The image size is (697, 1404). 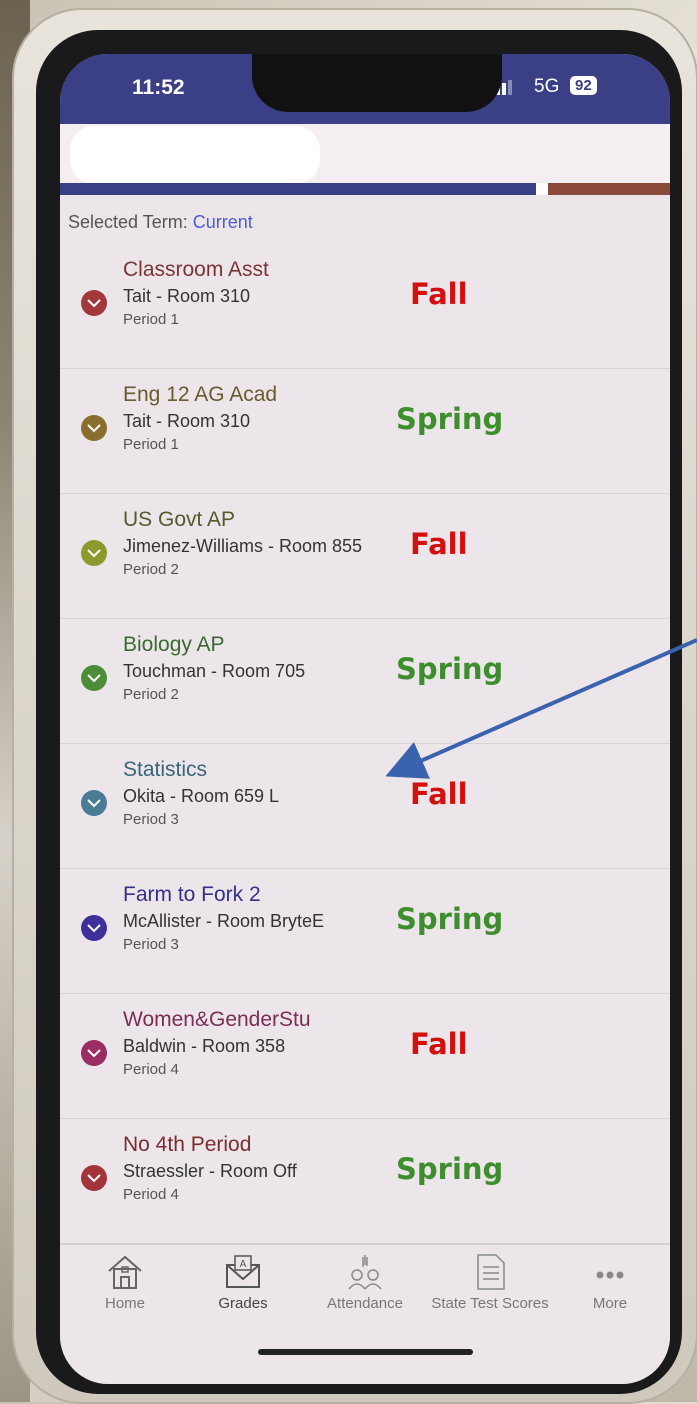 I want to click on annotation-arrow-line, so click(x=541, y=708).